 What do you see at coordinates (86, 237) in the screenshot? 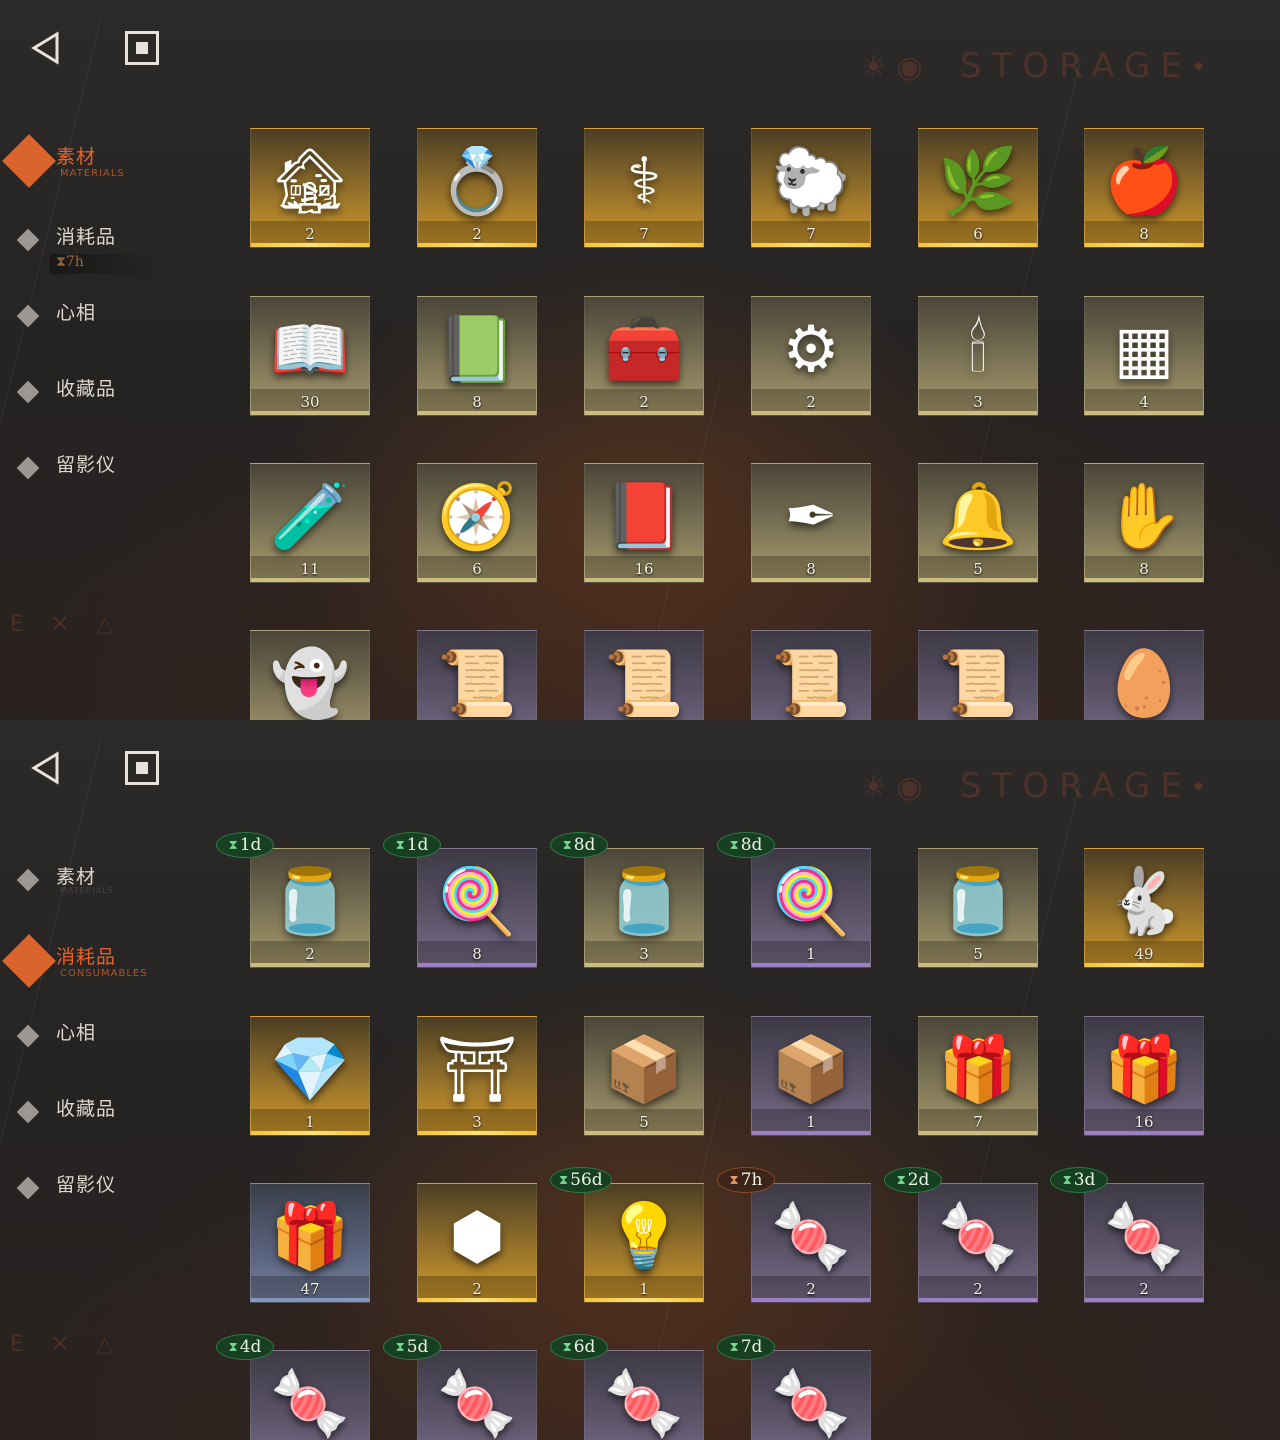
I see `tab-label: 消耗品` at bounding box center [86, 237].